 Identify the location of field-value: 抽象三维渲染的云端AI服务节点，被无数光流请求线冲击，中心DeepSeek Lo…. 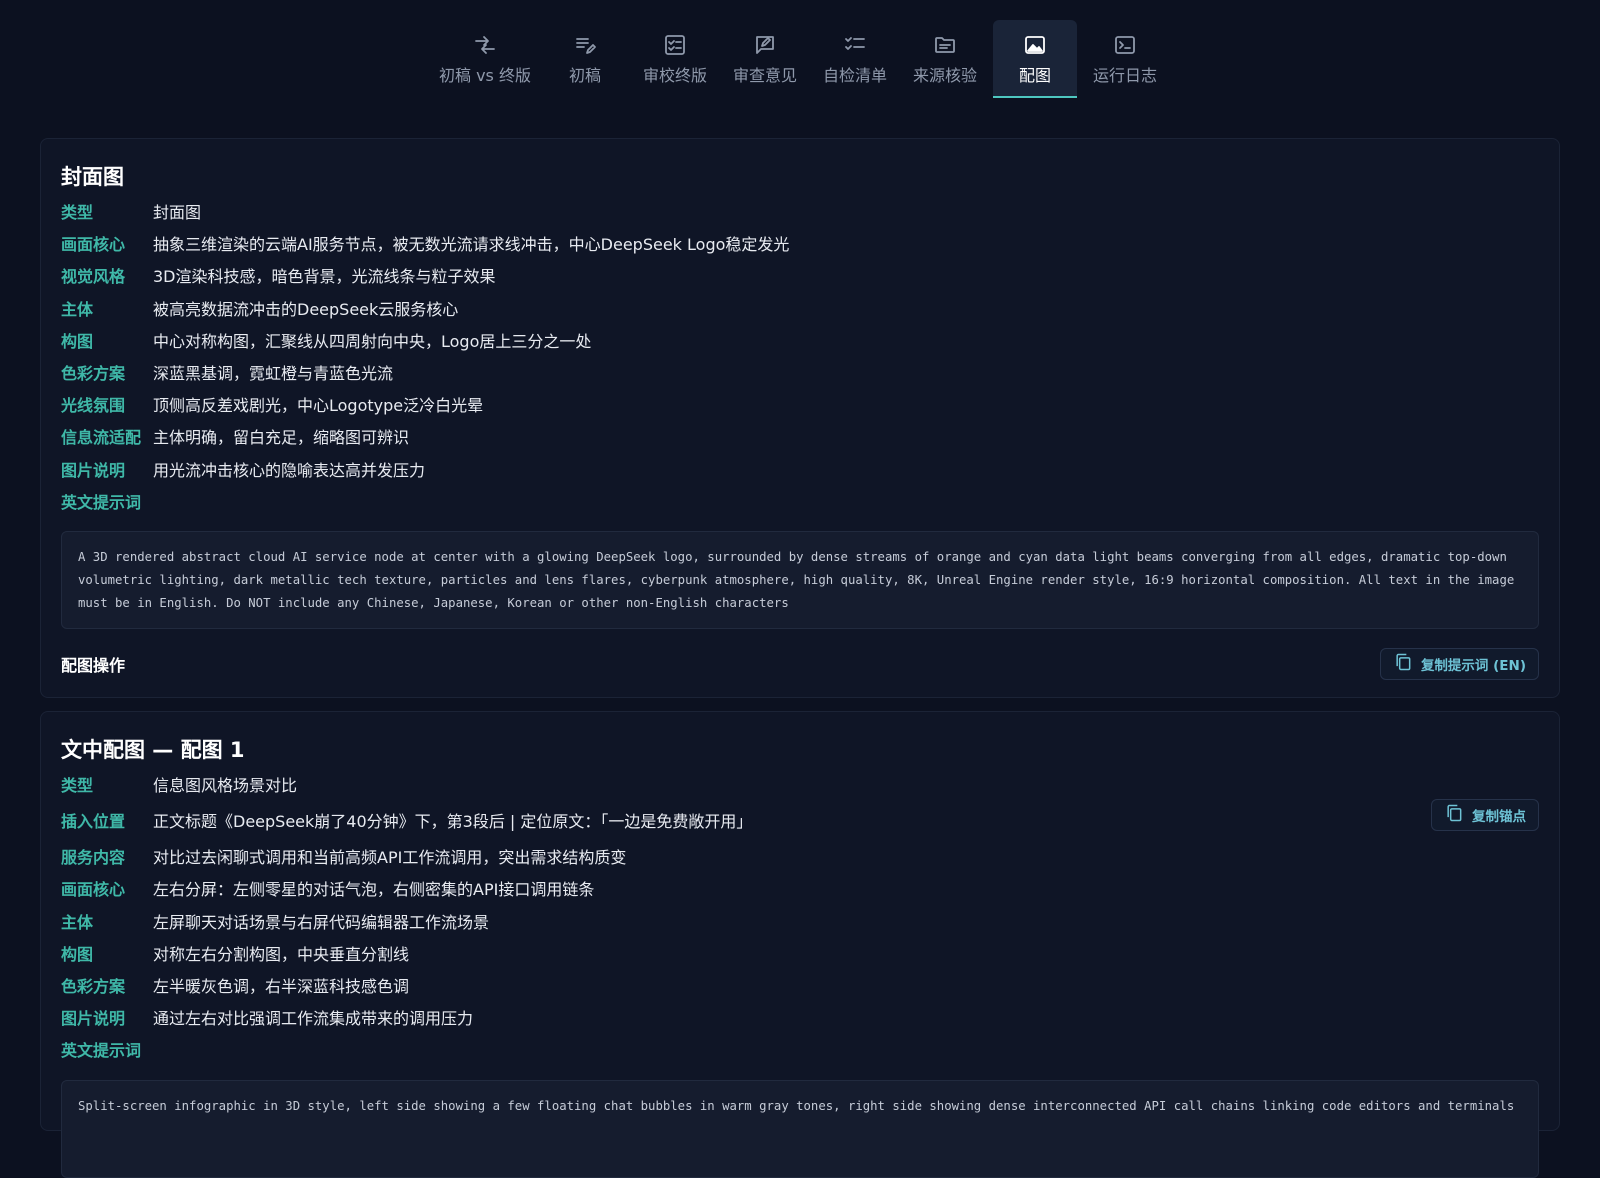
(471, 245).